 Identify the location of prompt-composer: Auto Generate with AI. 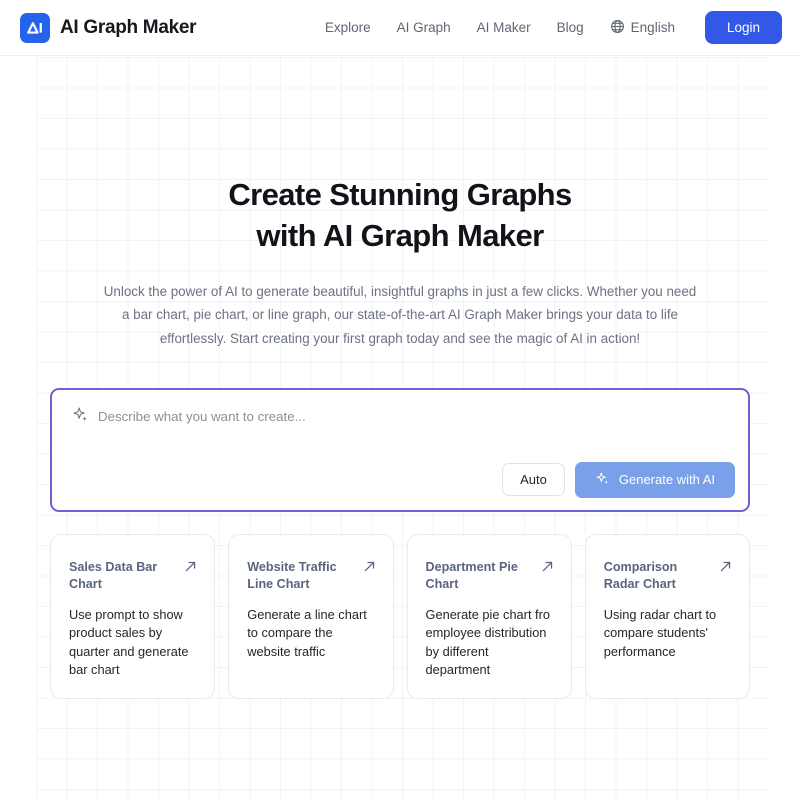
(400, 449).